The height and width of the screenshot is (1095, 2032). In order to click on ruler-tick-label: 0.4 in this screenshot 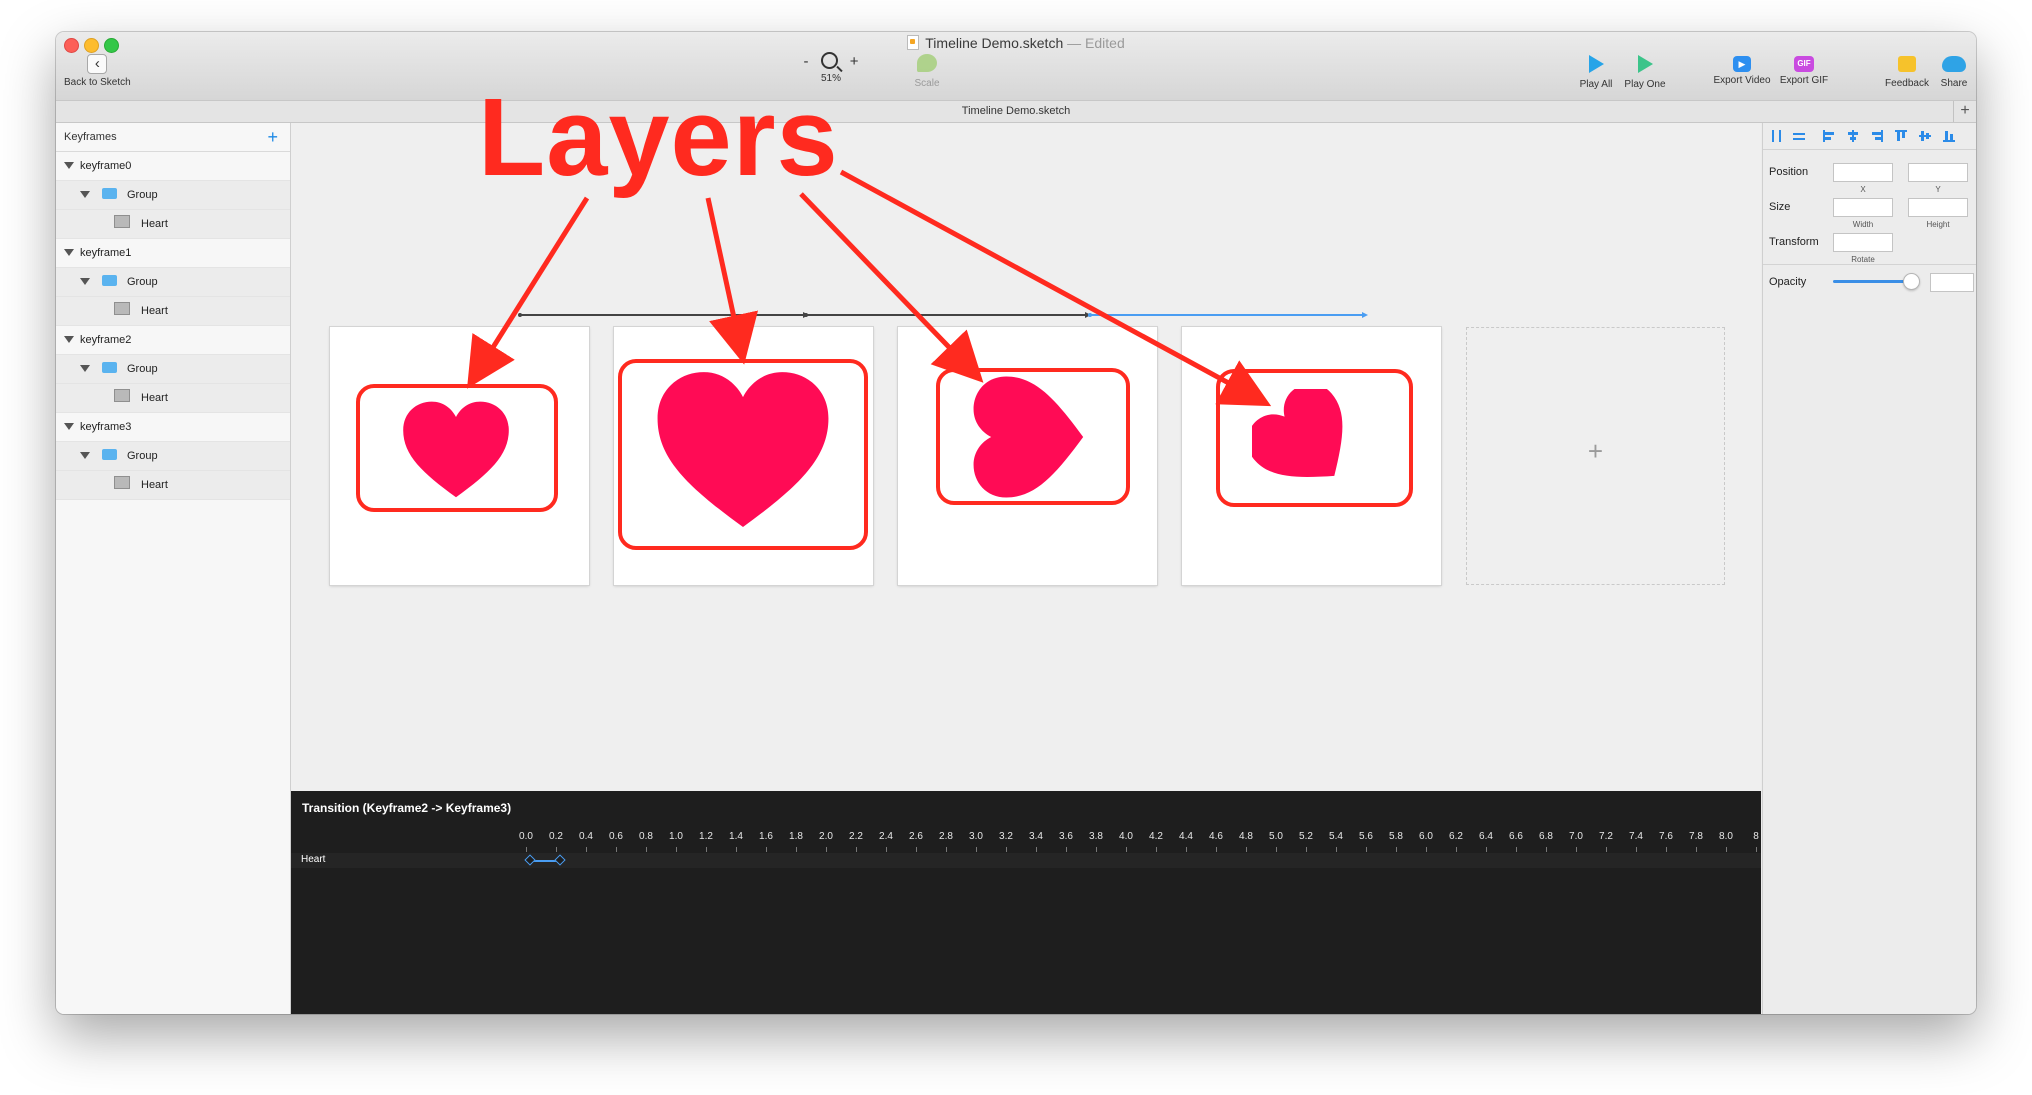, I will do `click(586, 836)`.